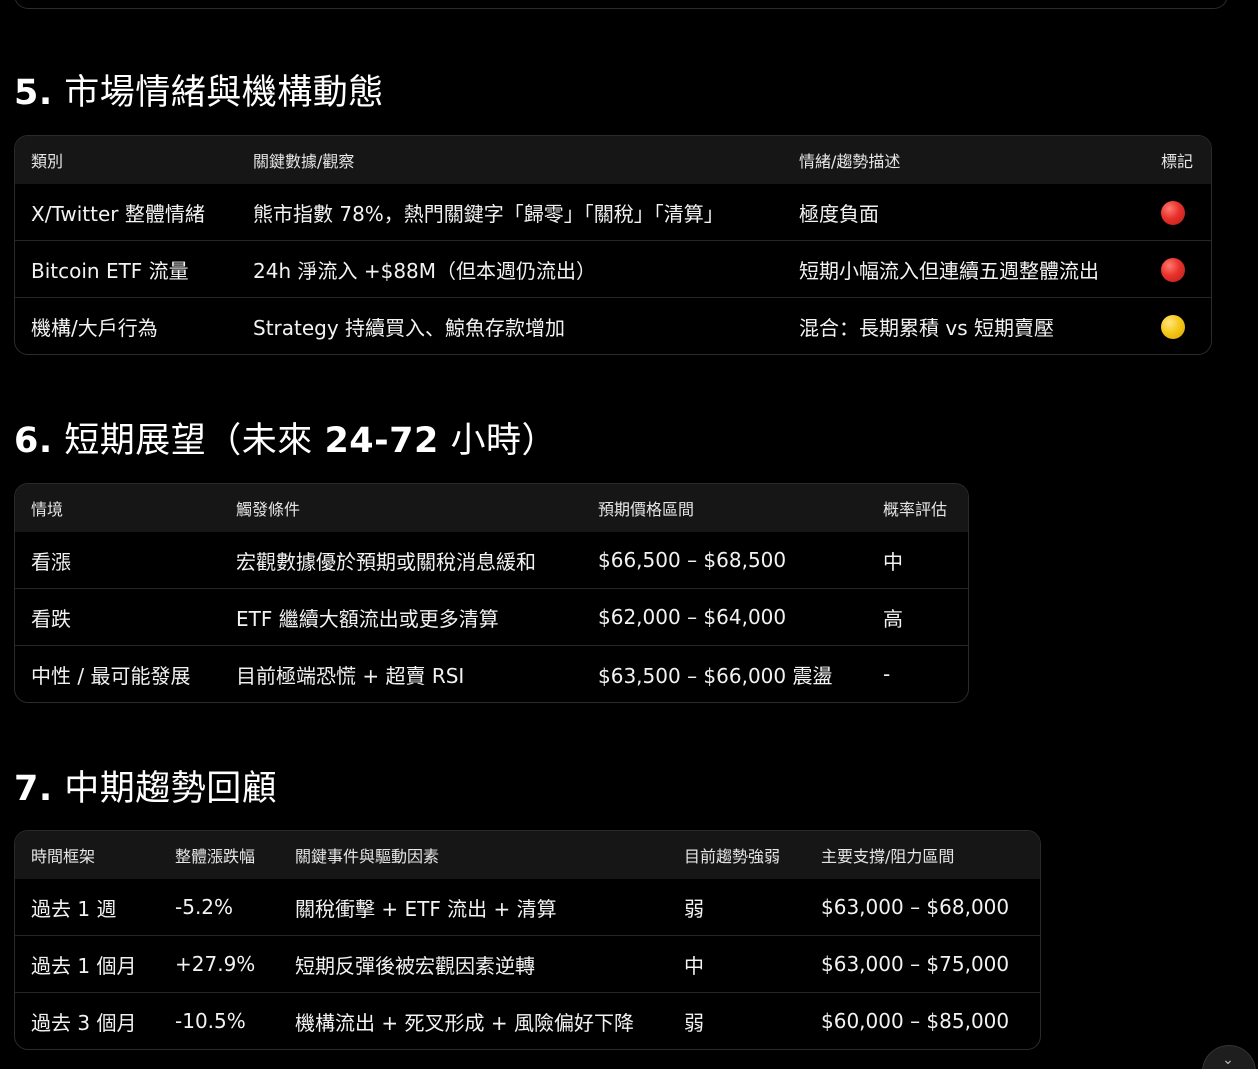  I want to click on scroll-down-button: ⌄, so click(1229, 1057).